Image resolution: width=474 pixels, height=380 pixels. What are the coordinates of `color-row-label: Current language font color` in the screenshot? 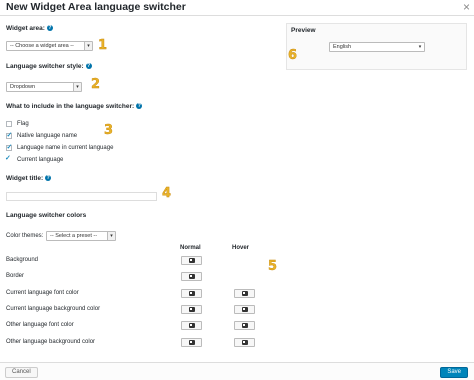 It's located at (42, 293).